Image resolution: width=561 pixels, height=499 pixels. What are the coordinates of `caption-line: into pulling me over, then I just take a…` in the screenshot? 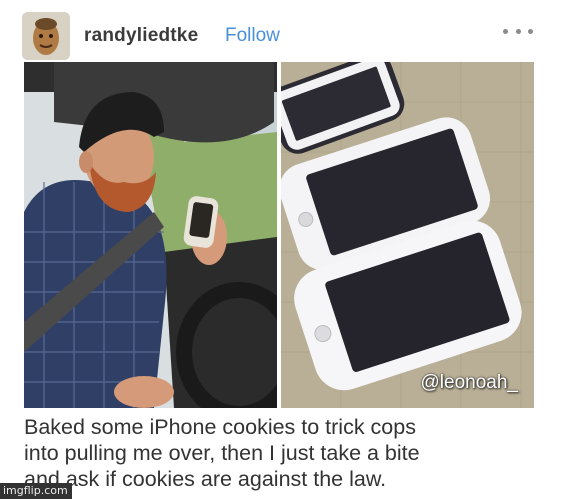 It's located at (222, 453).